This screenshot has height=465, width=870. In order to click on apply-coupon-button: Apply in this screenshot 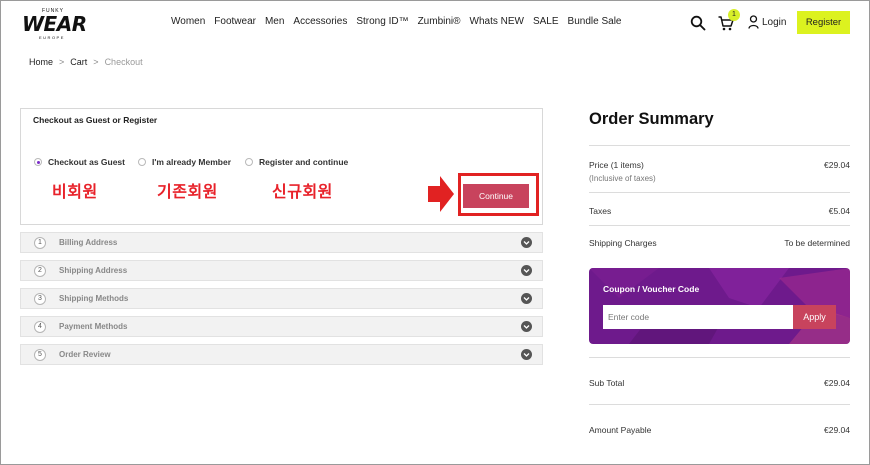, I will do `click(814, 317)`.